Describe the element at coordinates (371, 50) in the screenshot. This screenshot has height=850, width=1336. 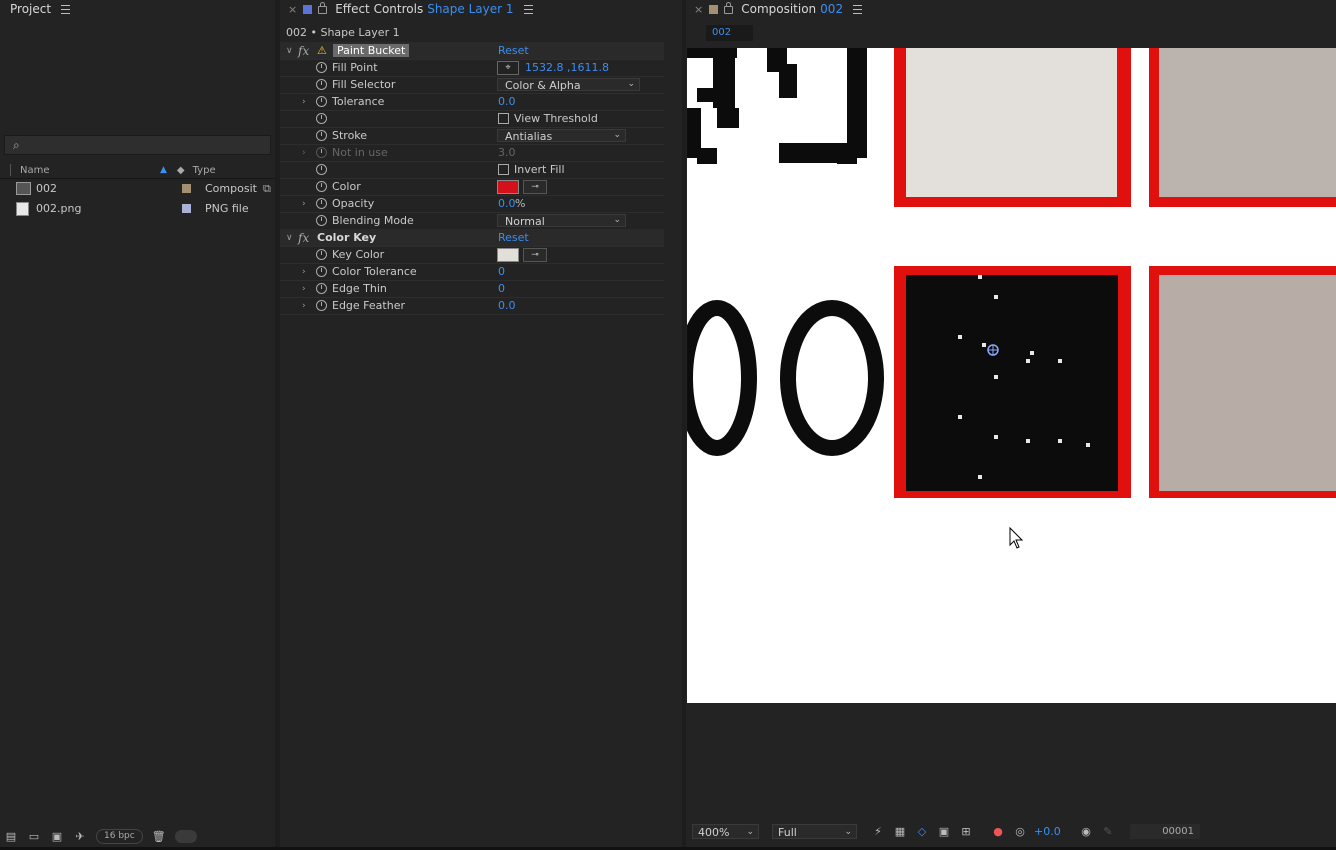
I see `paint-bucket-name: Paint Bucket` at that location.